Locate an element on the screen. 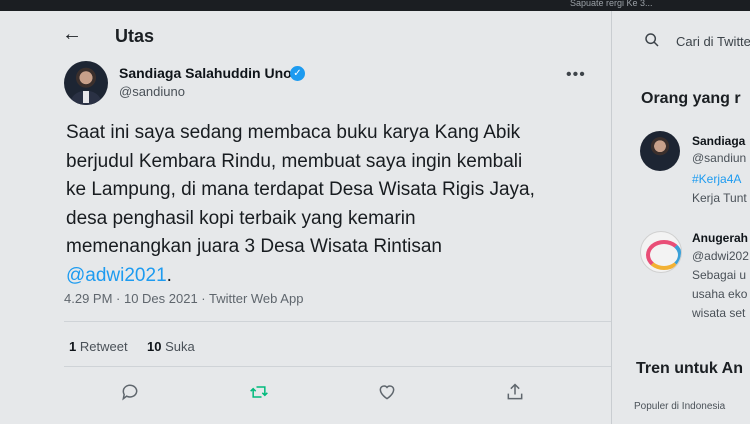 This screenshot has height=424, width=750. relevant-people-heading: Orang yang r is located at coordinates (691, 98).